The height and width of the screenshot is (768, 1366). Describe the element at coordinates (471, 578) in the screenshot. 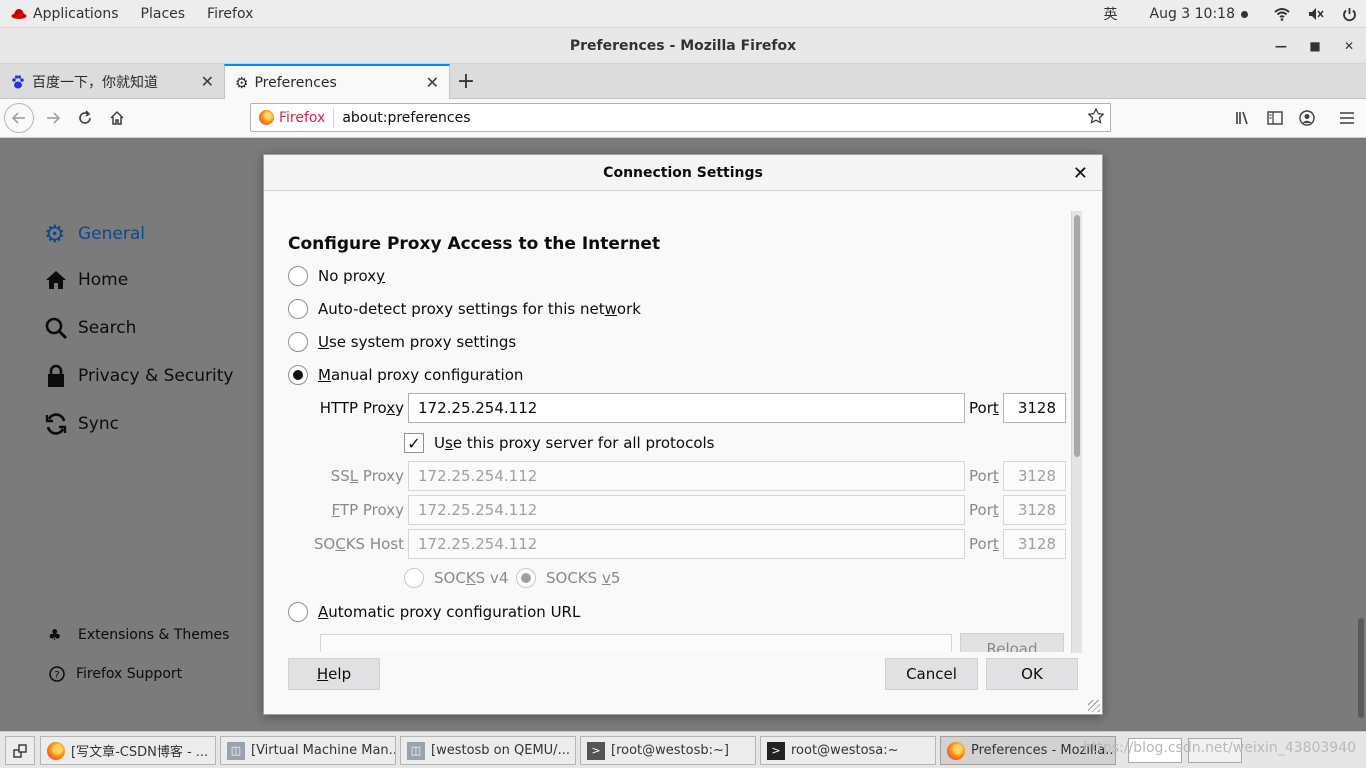

I see `radio-label: SOCKS v4` at that location.